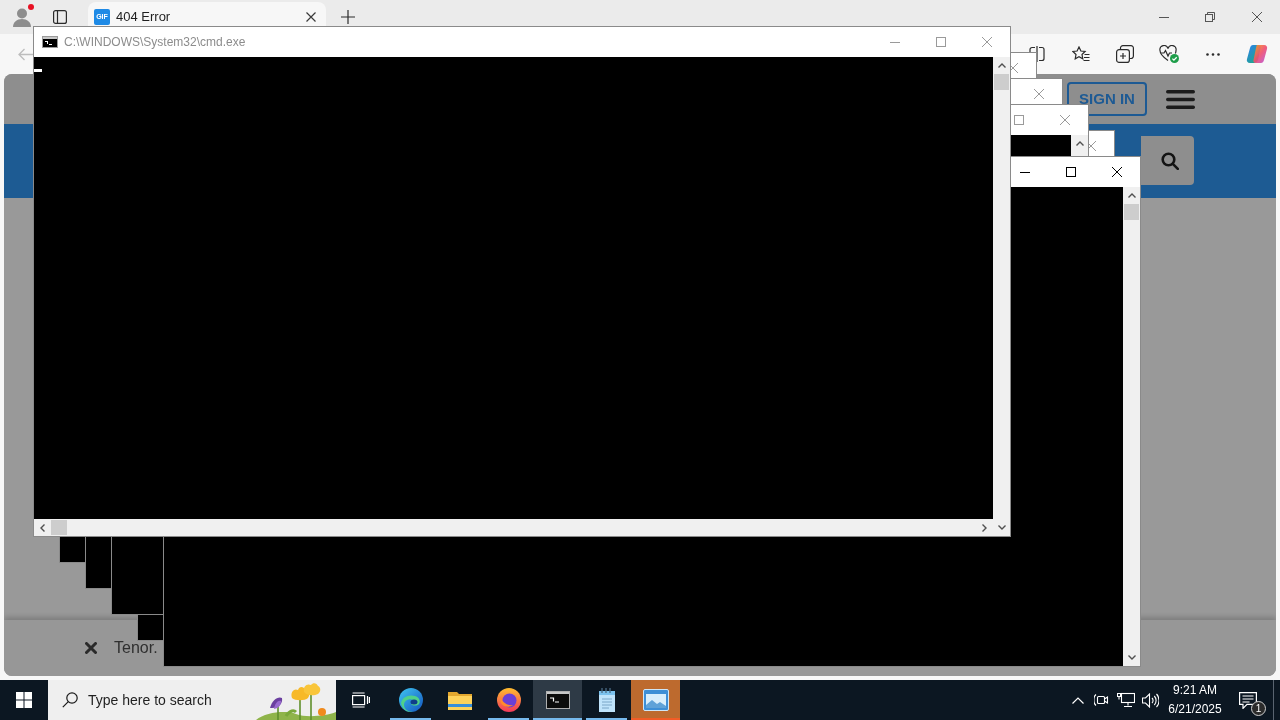  Describe the element at coordinates (508, 700) in the screenshot. I see `circle-logo-icon` at that location.